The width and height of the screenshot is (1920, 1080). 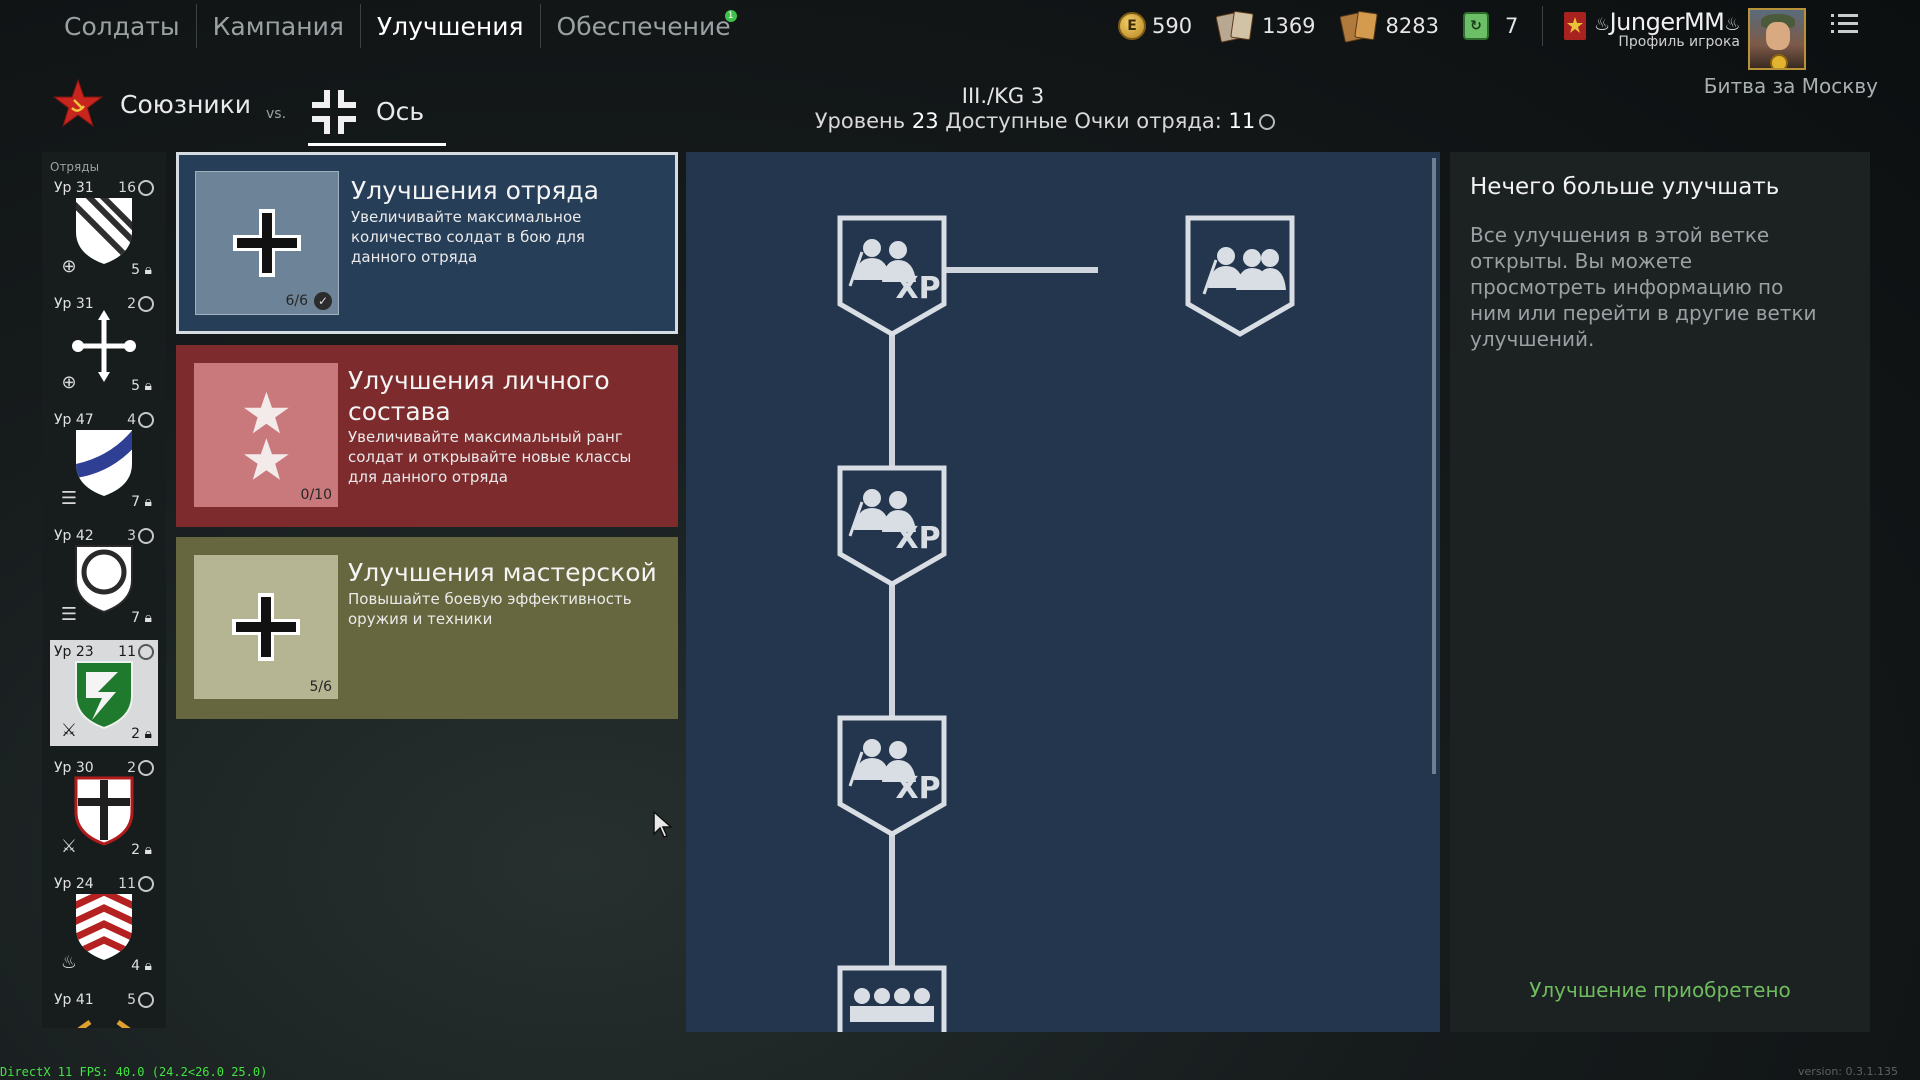 I want to click on squad-item: Ур 30 2 ⚔ 2 🔒︎, so click(x=104, y=809).